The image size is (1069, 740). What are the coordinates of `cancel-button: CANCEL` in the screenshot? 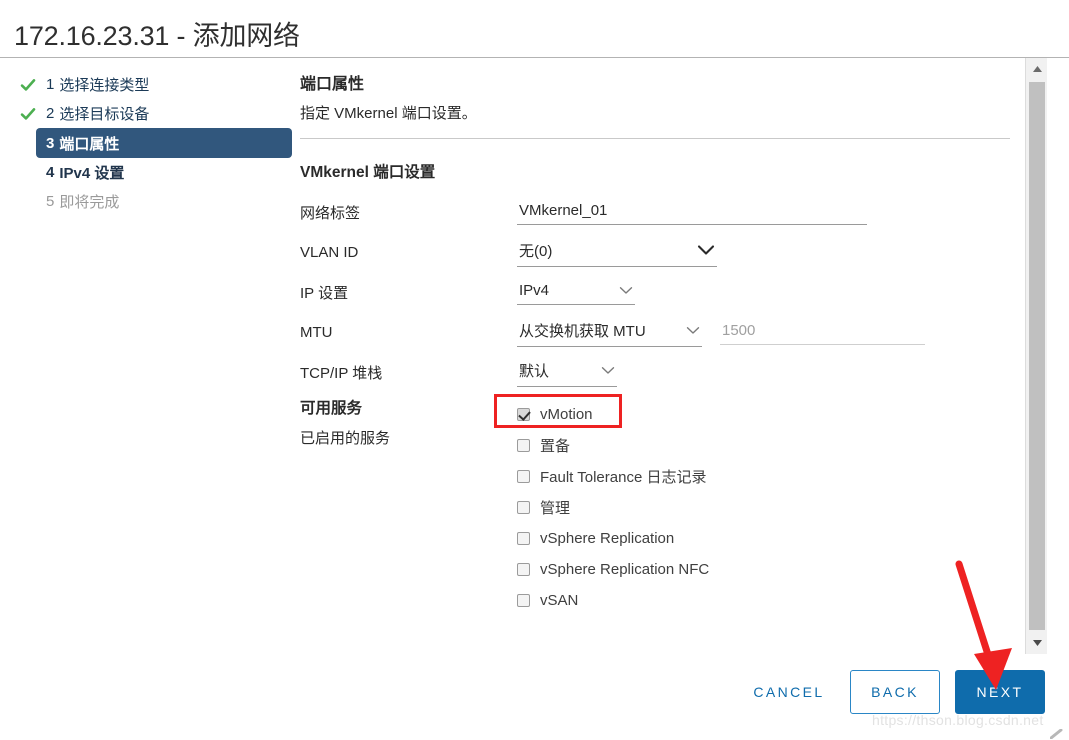 It's located at (789, 692).